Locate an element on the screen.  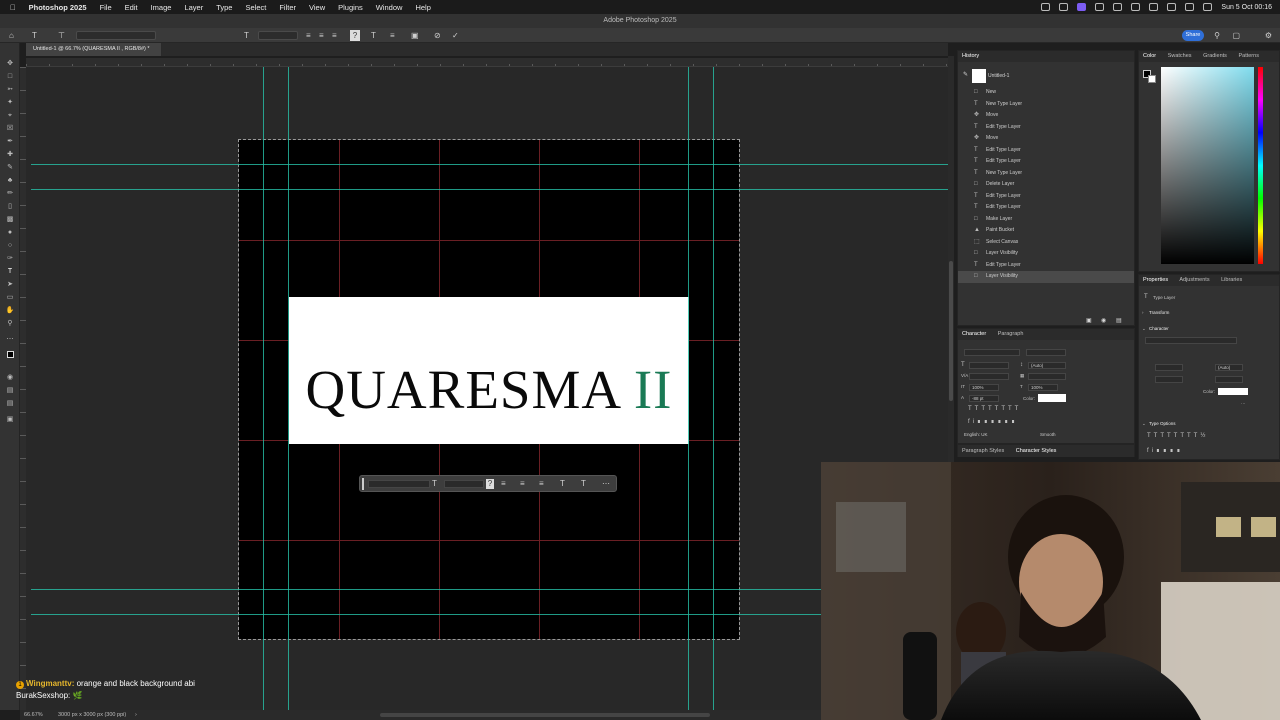
char-color-swatch is located at coordinates (1052, 398).